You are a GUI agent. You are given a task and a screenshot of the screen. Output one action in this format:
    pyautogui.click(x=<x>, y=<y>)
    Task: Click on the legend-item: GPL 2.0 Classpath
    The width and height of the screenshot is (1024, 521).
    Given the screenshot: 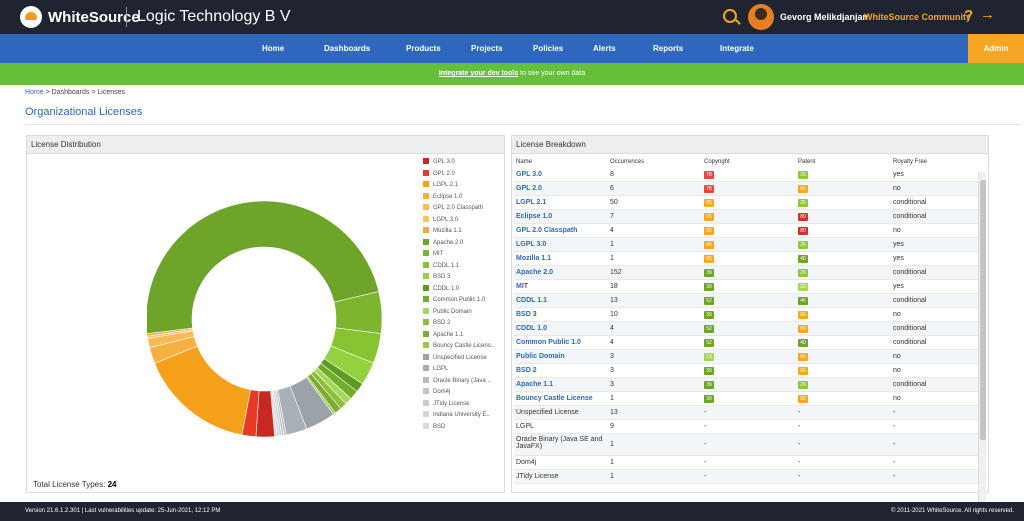 What is the action you would take?
    pyautogui.click(x=453, y=207)
    